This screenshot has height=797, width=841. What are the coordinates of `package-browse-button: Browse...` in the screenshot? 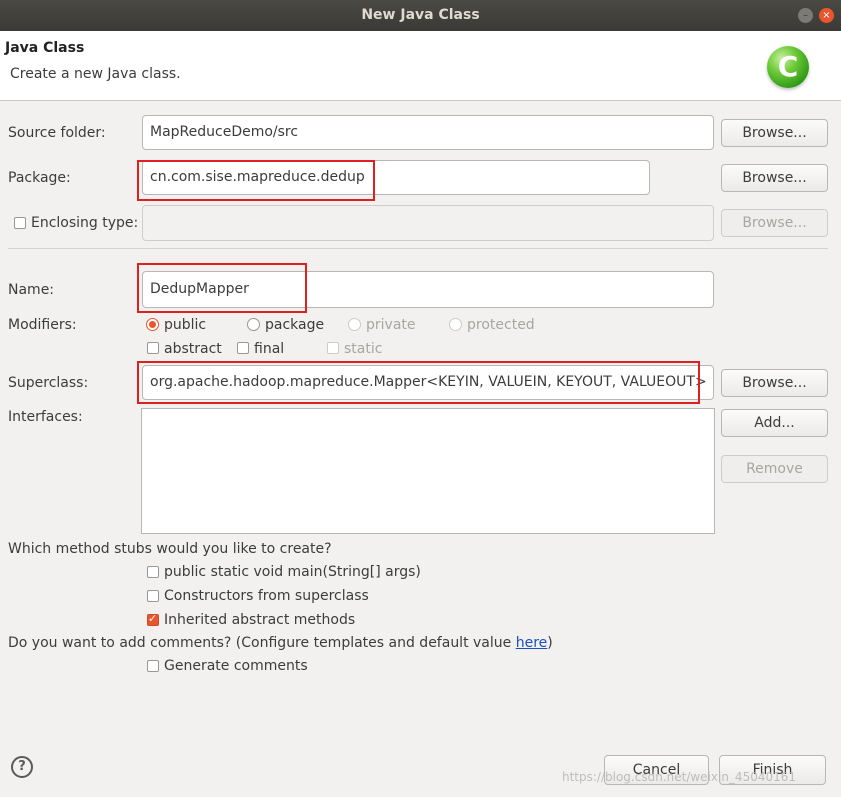 It's located at (774, 178).